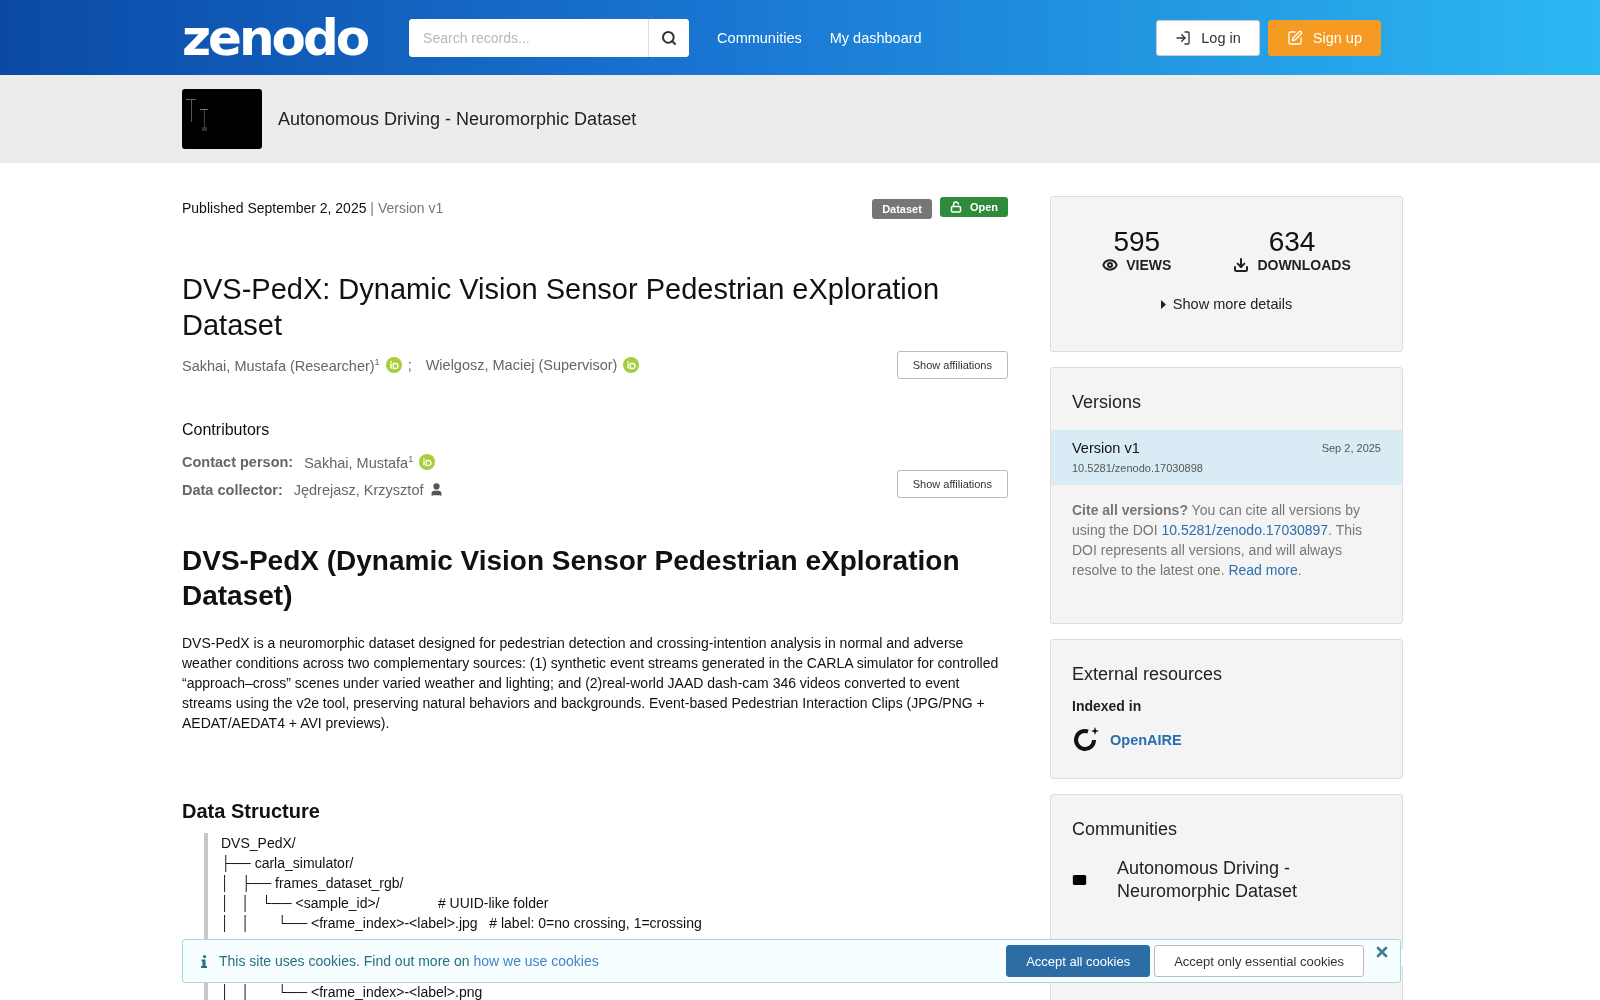 The width and height of the screenshot is (1600, 1000). Describe the element at coordinates (275, 37) in the screenshot. I see `zenodo-logo: zenodo` at that location.